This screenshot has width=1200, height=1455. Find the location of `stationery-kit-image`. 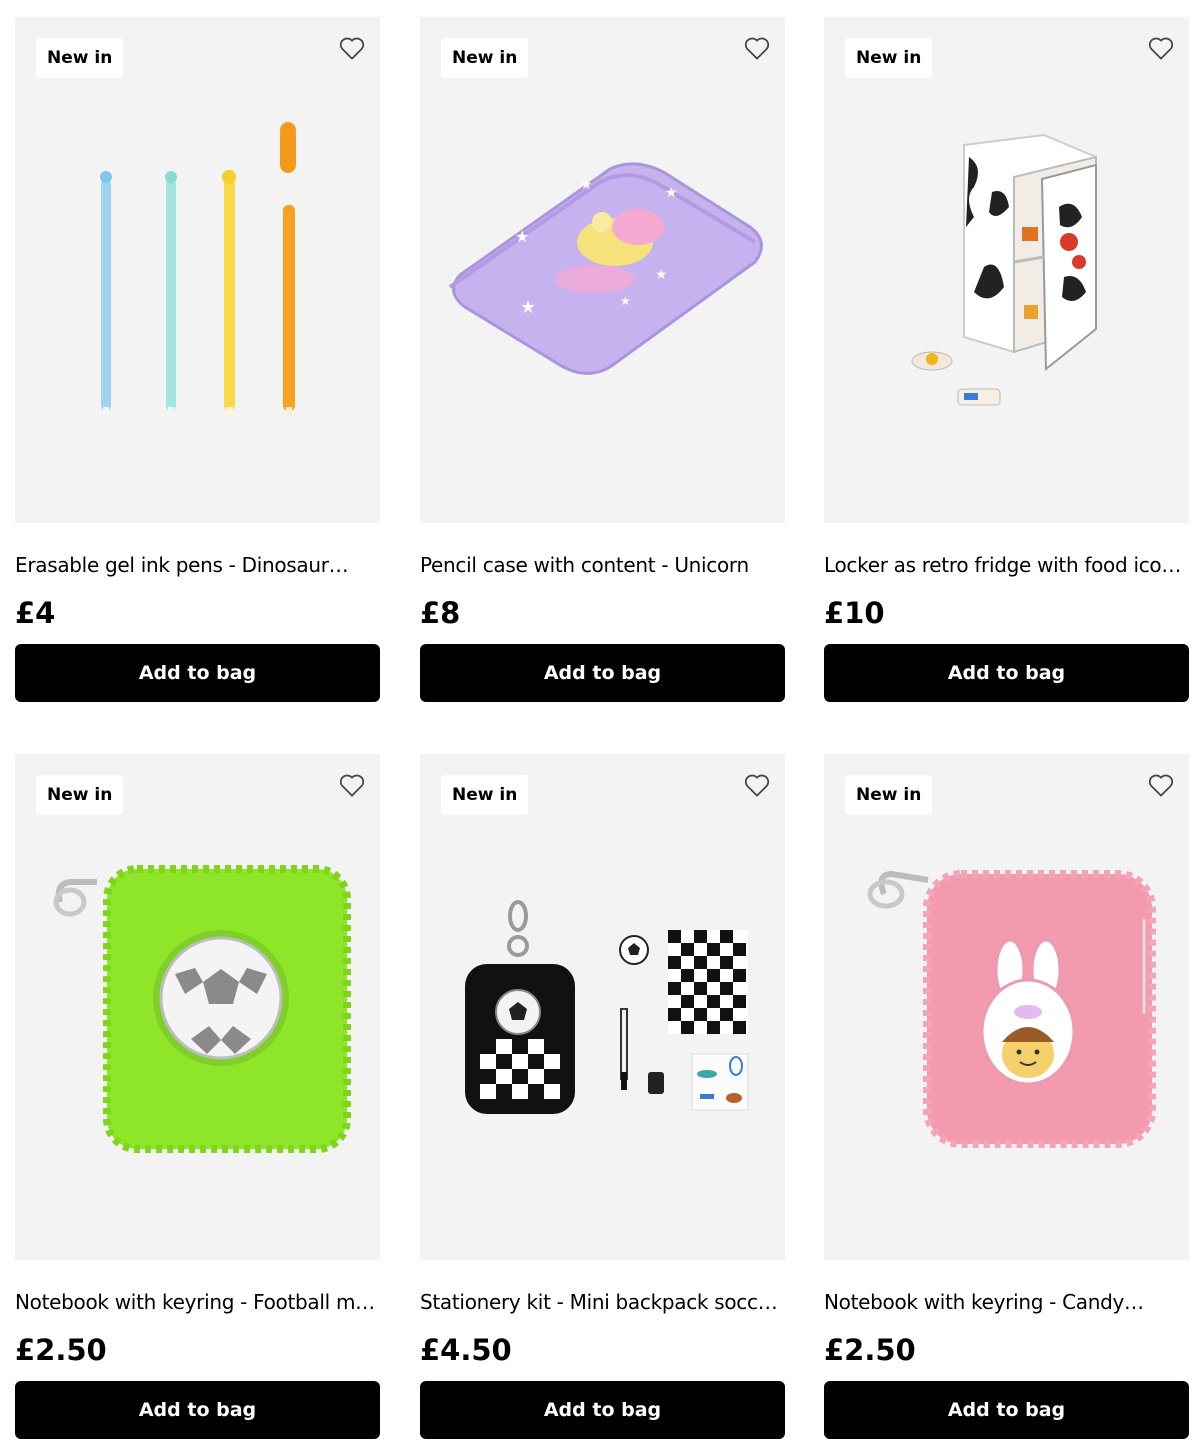

stationery-kit-image is located at coordinates (607, 1007).